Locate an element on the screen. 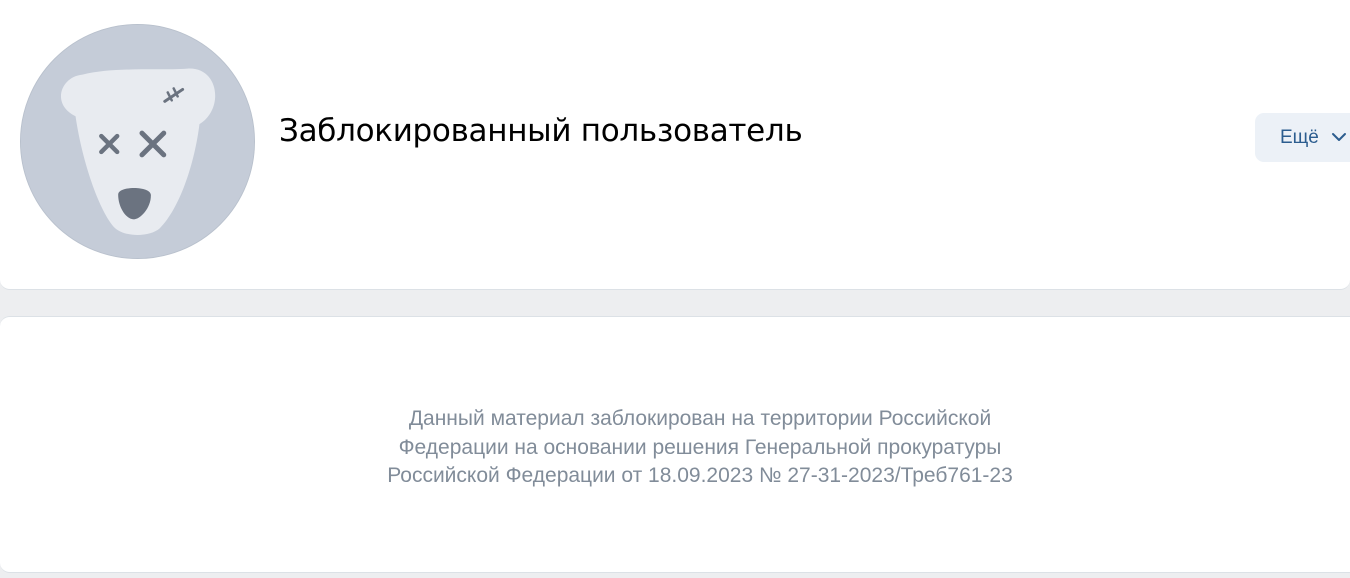  chevron-down-icon is located at coordinates (1339, 137).